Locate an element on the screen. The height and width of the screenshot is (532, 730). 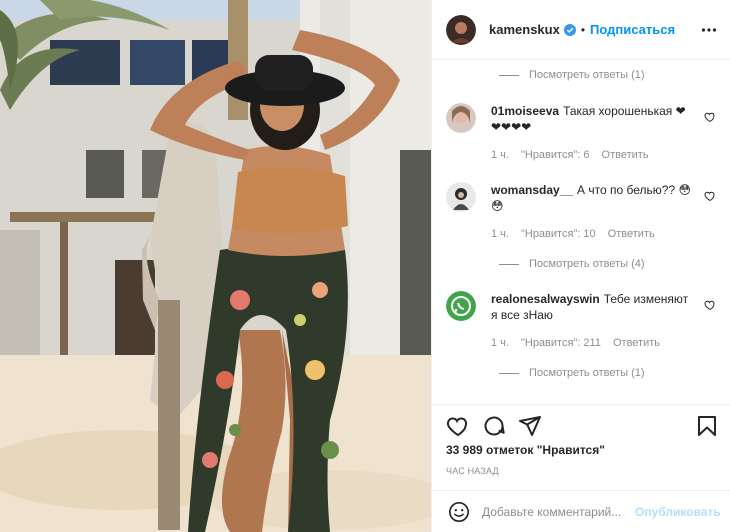
more-options-icon is located at coordinates (709, 30).